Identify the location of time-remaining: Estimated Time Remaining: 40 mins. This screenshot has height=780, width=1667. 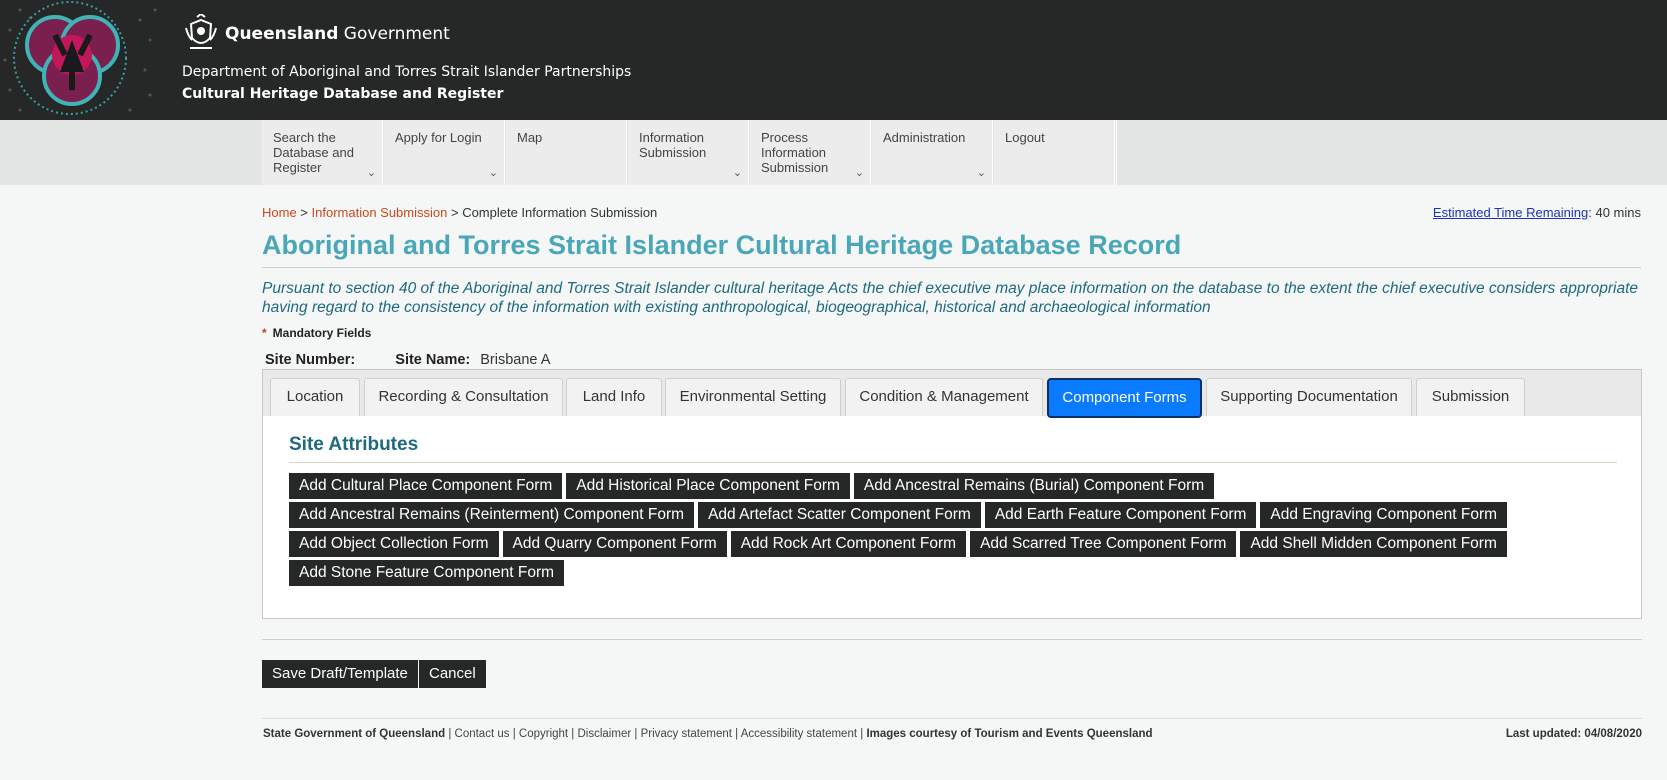
(1536, 212).